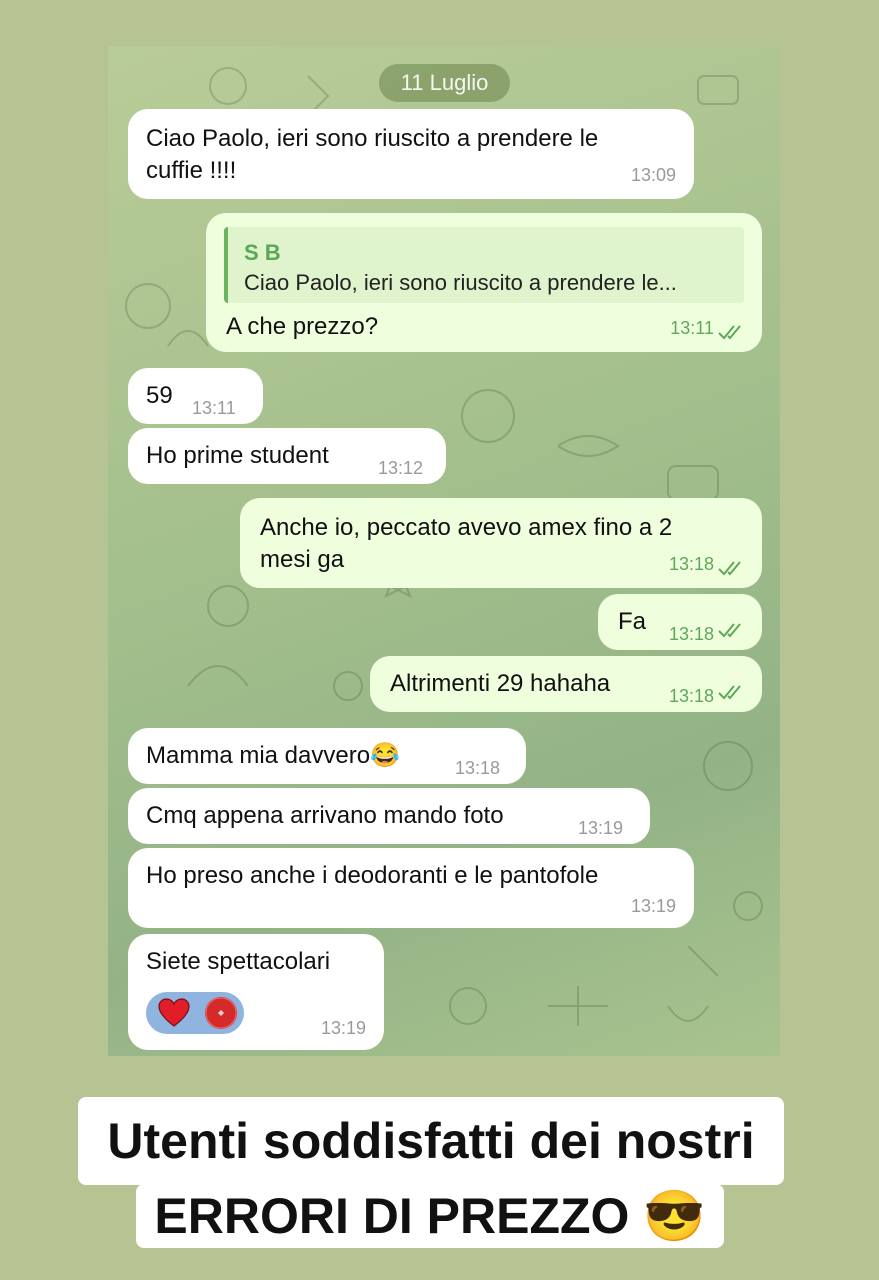  I want to click on message-text: Fa, so click(632, 621).